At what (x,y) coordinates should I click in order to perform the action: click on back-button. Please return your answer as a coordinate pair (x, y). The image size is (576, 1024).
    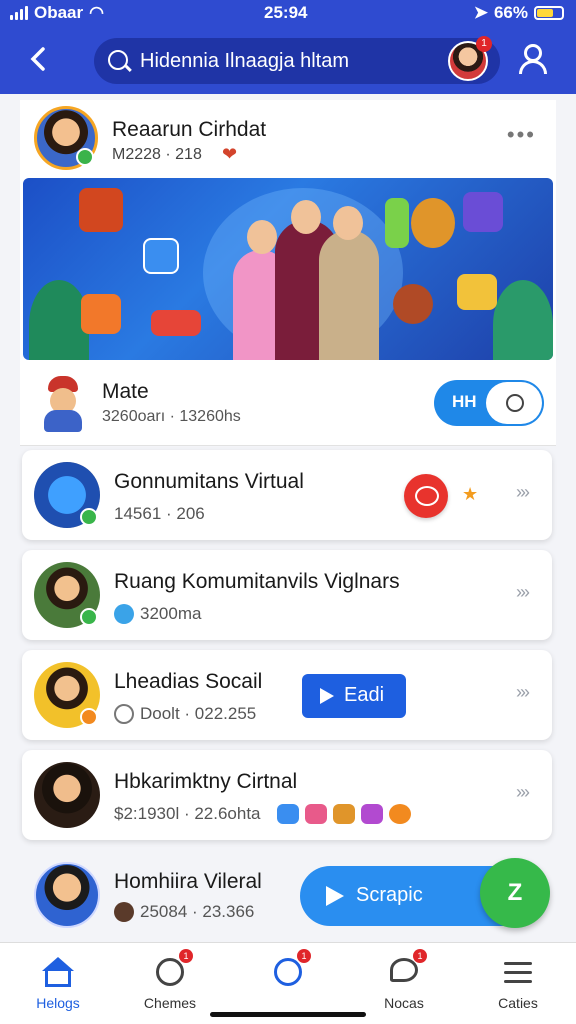
    Looking at the image, I should click on (39, 59).